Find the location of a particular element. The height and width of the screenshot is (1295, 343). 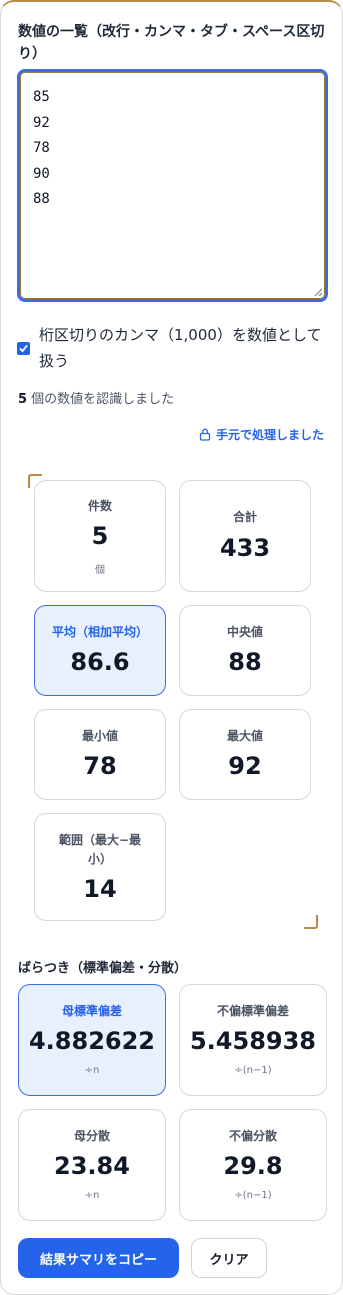

recognized-count-text: 個の数値を認識しました is located at coordinates (101, 399).